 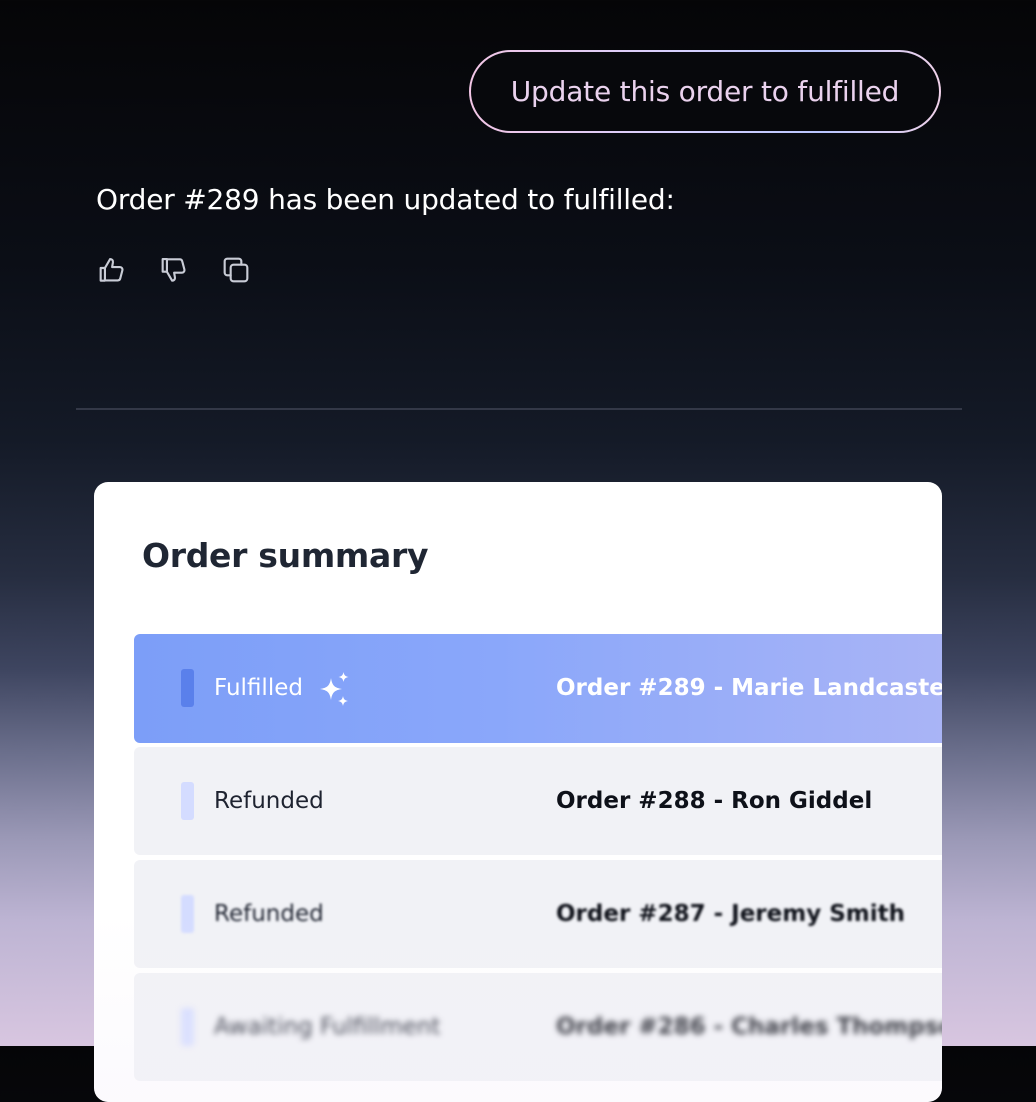 What do you see at coordinates (730, 914) in the screenshot?
I see `order-name: Order #287 - Jeremy Smith` at bounding box center [730, 914].